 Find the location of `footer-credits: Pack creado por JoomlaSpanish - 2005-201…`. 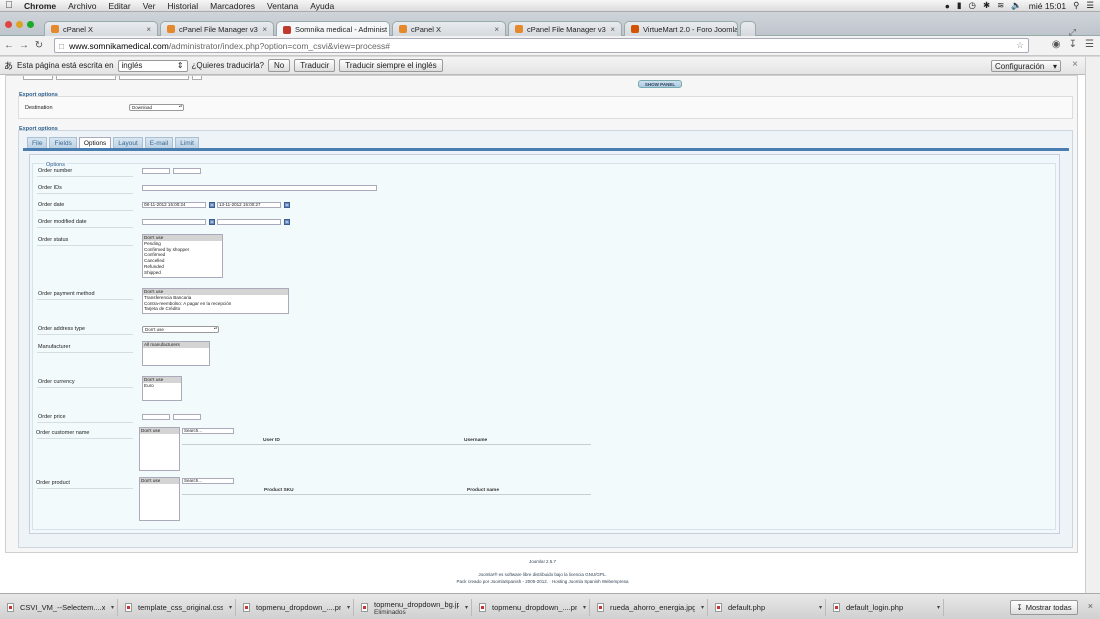

footer-credits: Pack creado por JoomlaSpanish - 2005-201… is located at coordinates (542, 581).